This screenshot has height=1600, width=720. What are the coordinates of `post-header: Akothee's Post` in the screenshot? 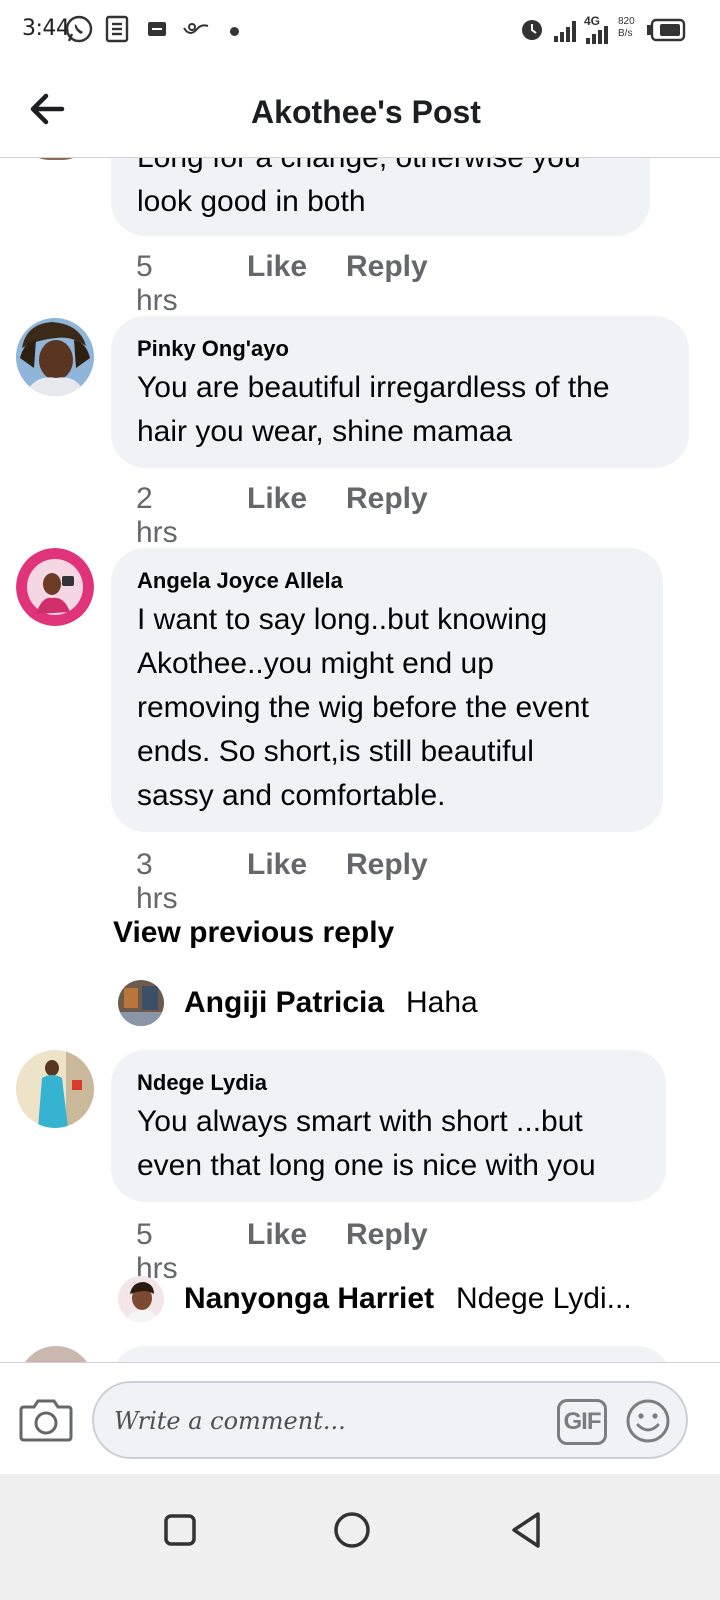 It's located at (360, 110).